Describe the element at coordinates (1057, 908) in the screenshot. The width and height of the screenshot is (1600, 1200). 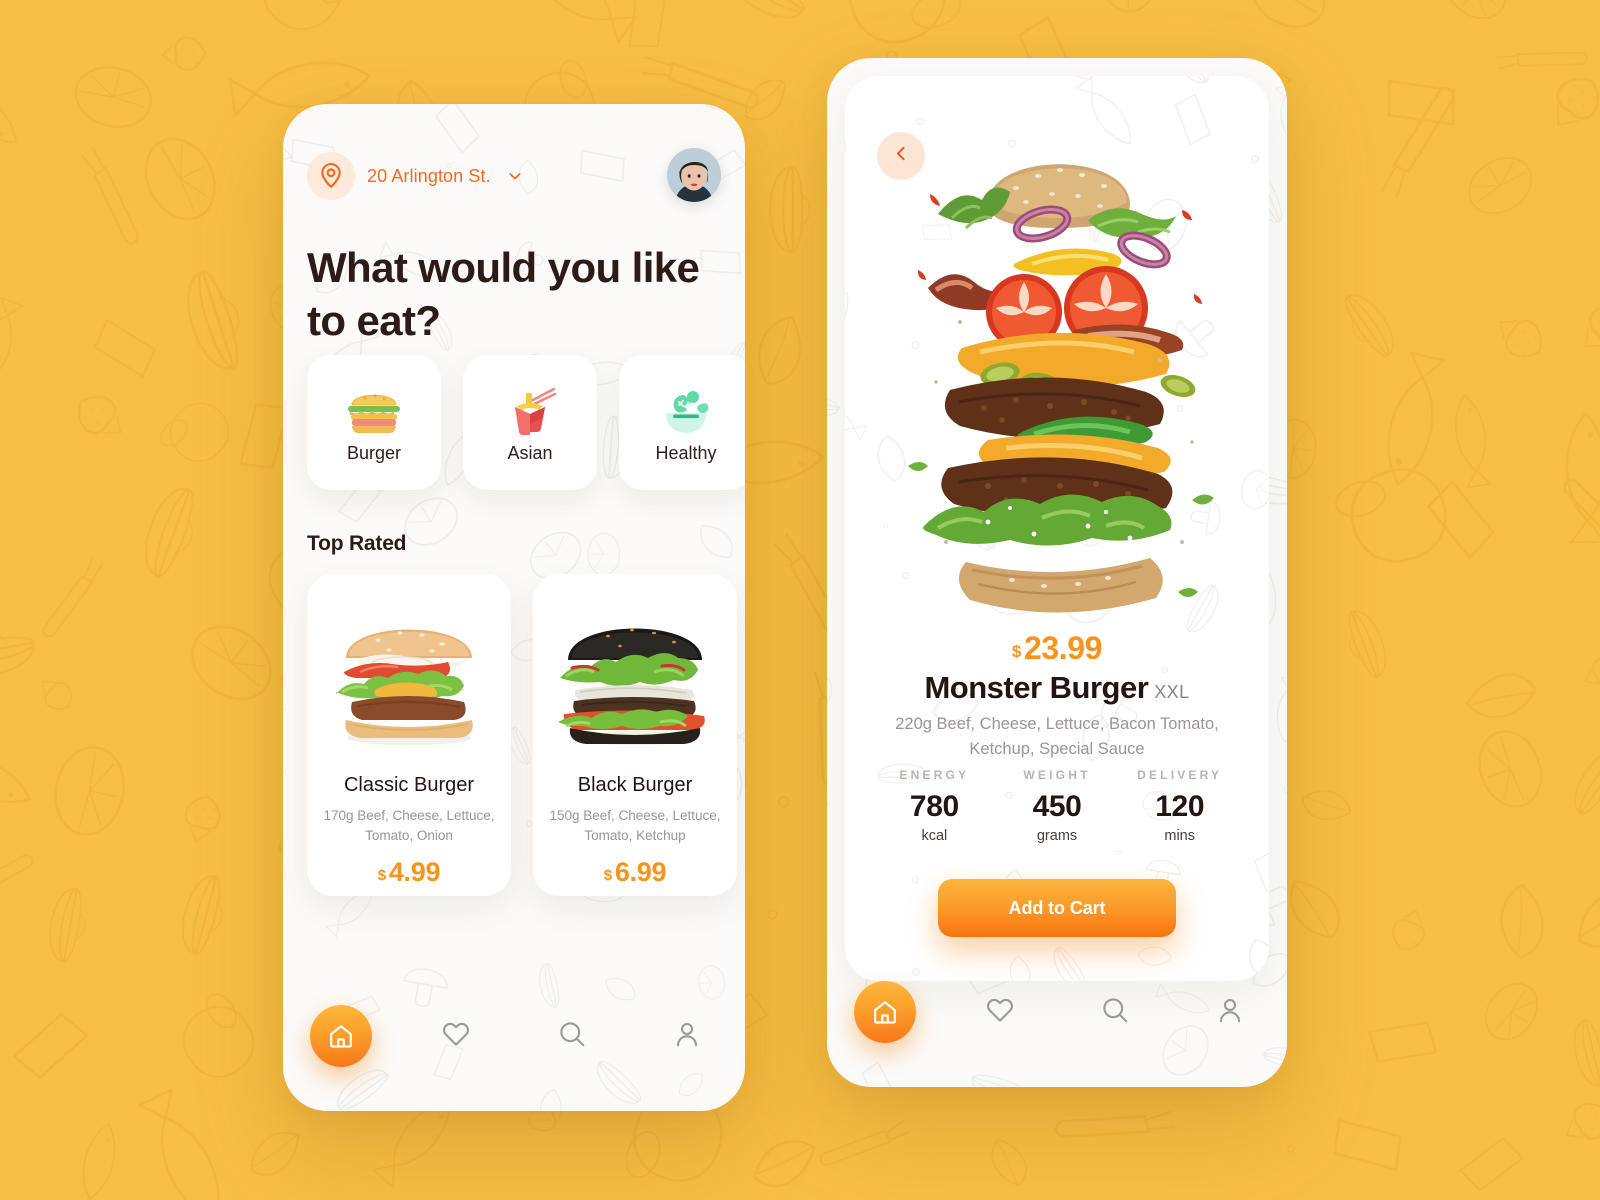
I see `add-to-cart-button: Add to Cart` at that location.